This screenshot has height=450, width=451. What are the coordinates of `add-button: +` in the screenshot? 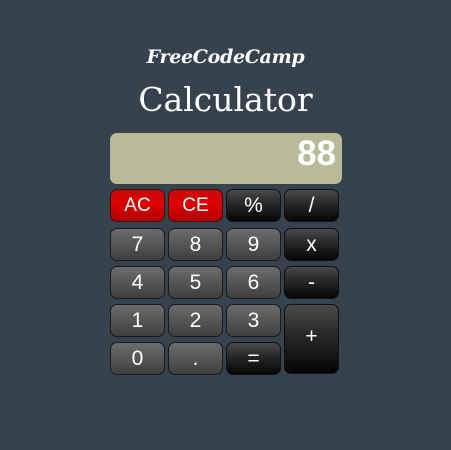 It's located at (311, 339).